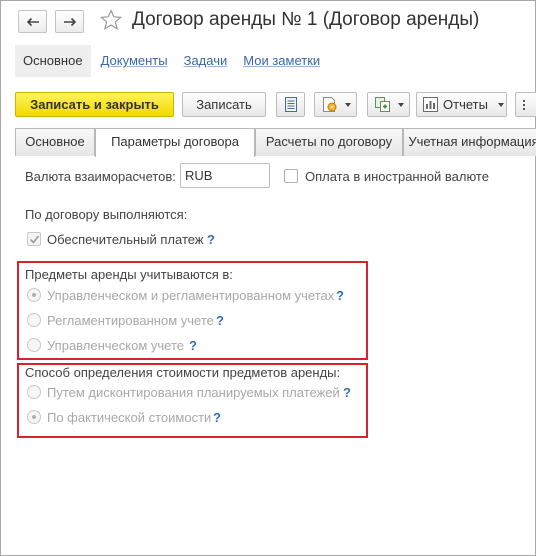 The width and height of the screenshot is (536, 556). I want to click on security-payment-checkbox, so click(34, 239).